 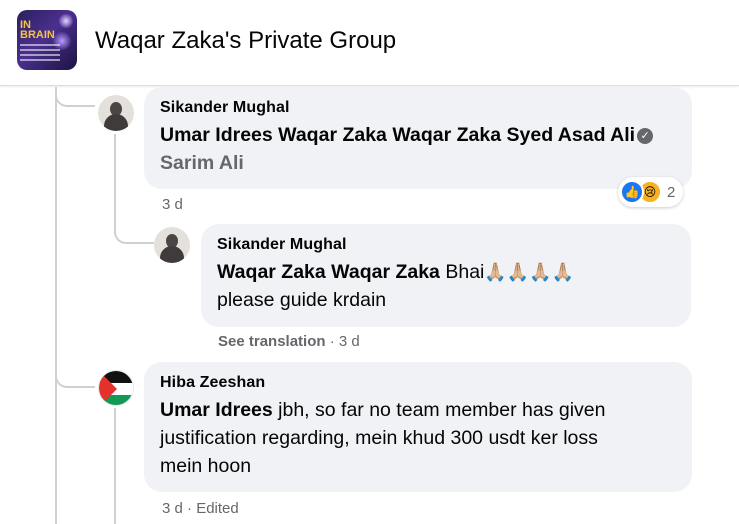 I want to click on thumb-glow, so click(x=66, y=21).